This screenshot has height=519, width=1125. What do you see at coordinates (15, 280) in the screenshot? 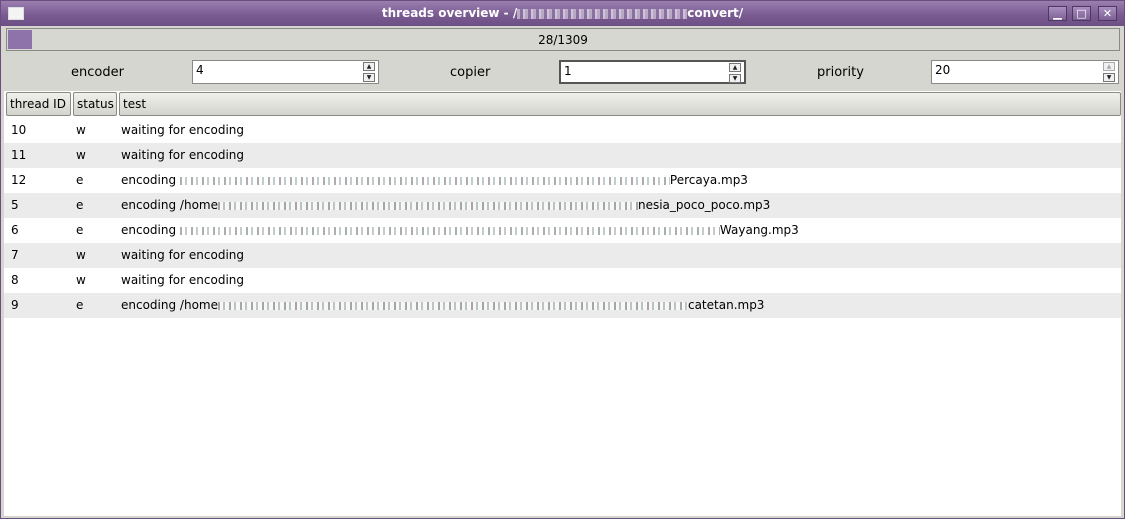
I see `thread-id-cell: 8` at bounding box center [15, 280].